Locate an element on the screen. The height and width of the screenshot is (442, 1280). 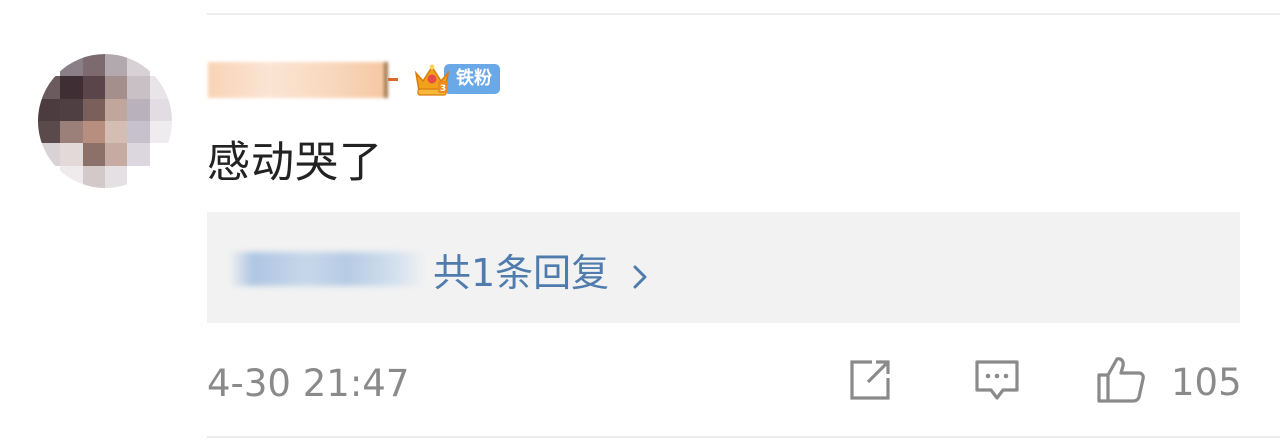
comment-icon is located at coordinates (997, 382).